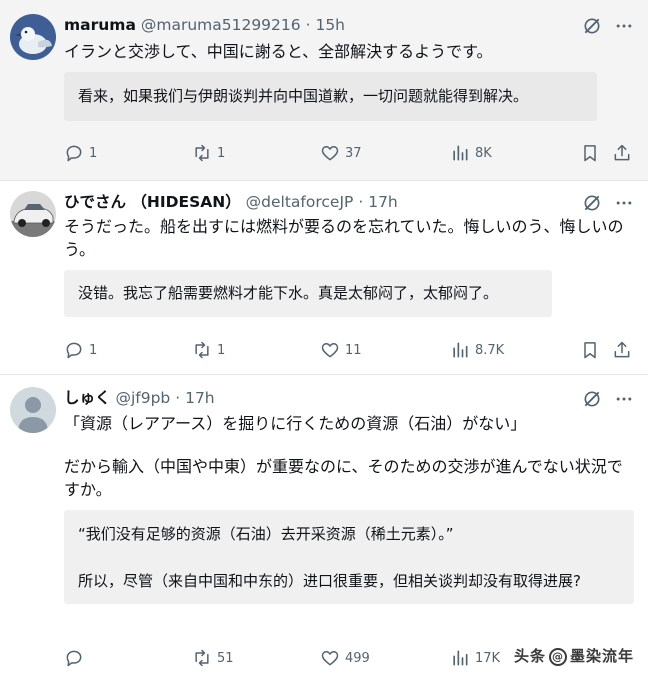 This screenshot has width=648, height=680. I want to click on display-name: しゅく, so click(87, 398).